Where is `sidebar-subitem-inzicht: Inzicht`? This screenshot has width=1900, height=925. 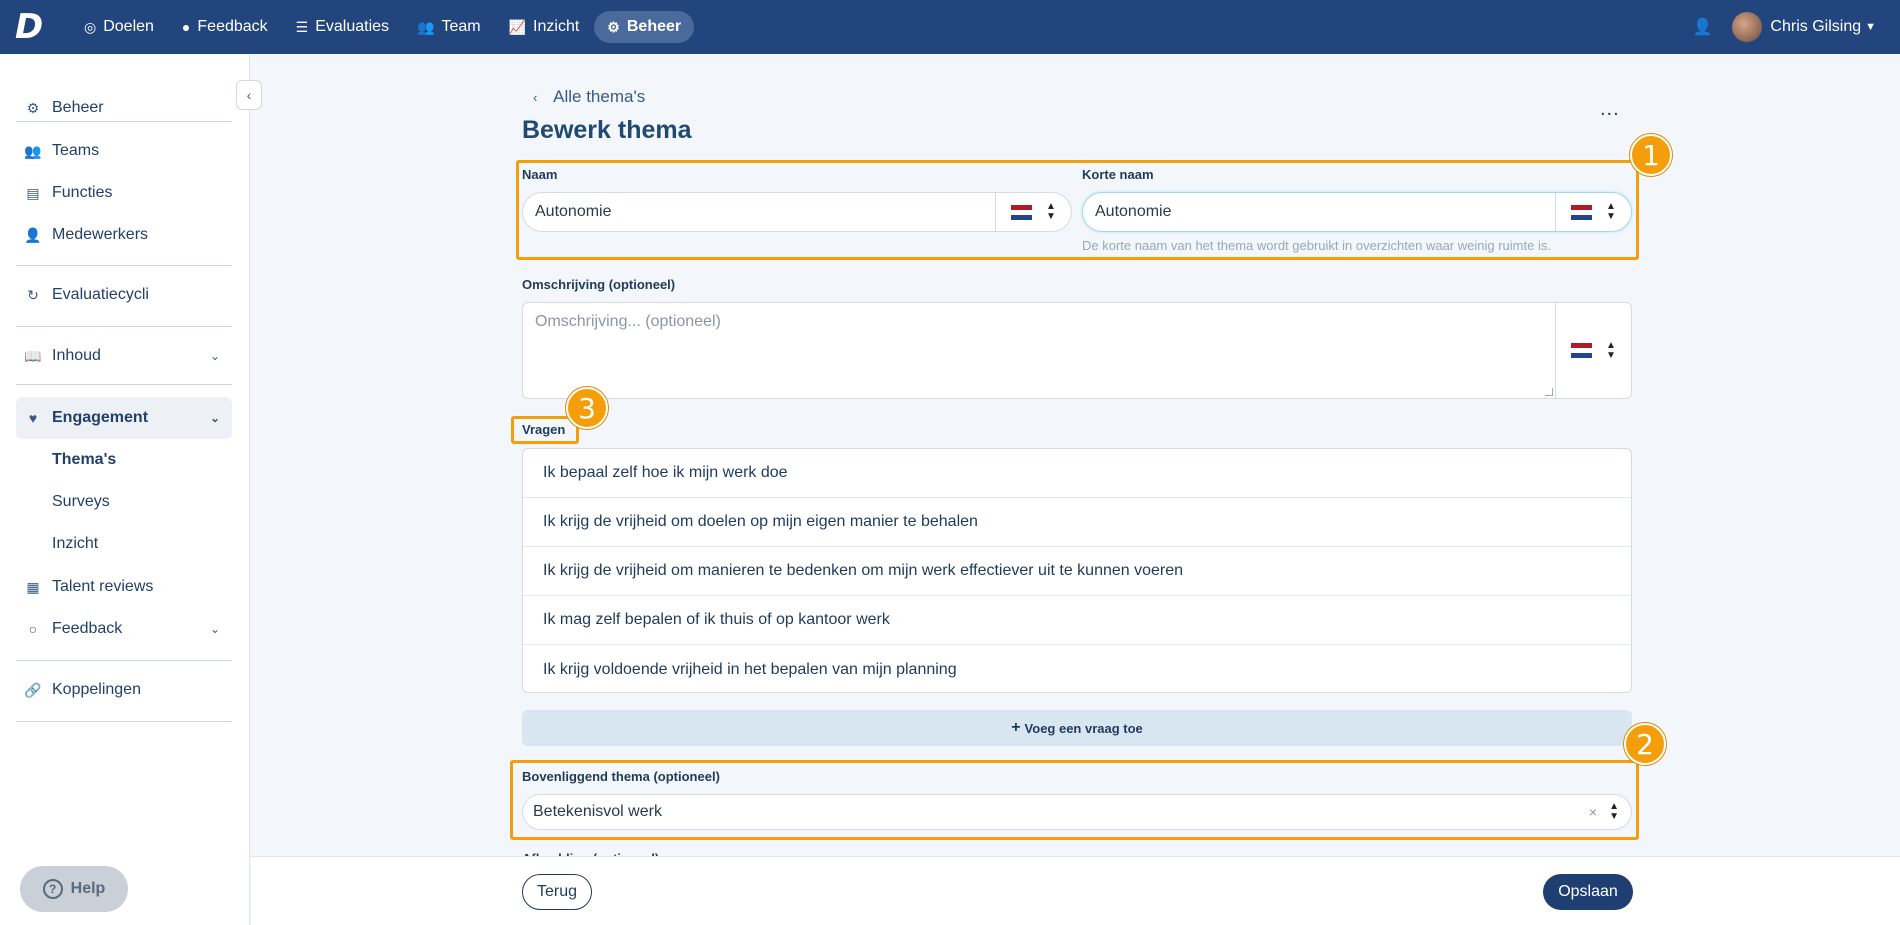
sidebar-subitem-inzicht: Inzicht is located at coordinates (75, 544).